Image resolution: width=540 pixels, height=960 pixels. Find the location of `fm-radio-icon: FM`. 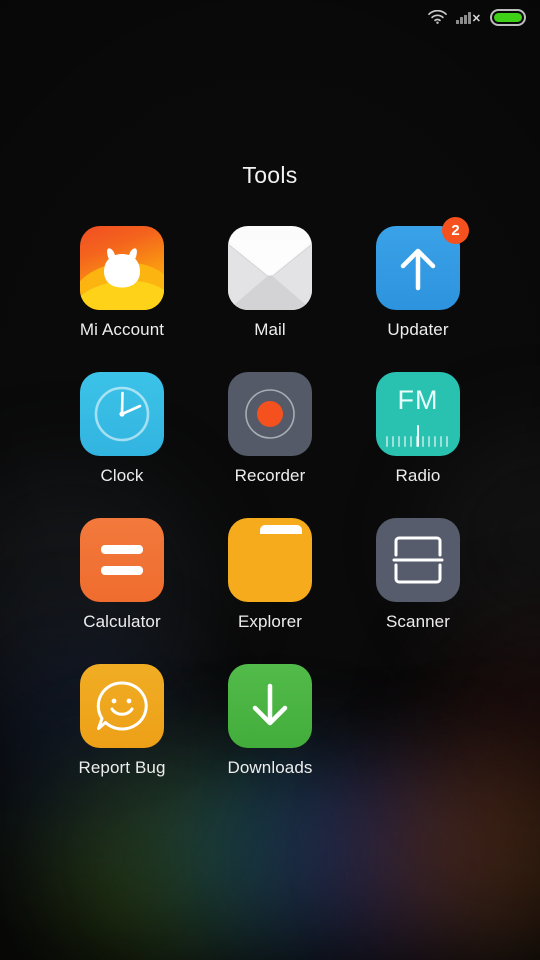

fm-radio-icon: FM is located at coordinates (418, 414).